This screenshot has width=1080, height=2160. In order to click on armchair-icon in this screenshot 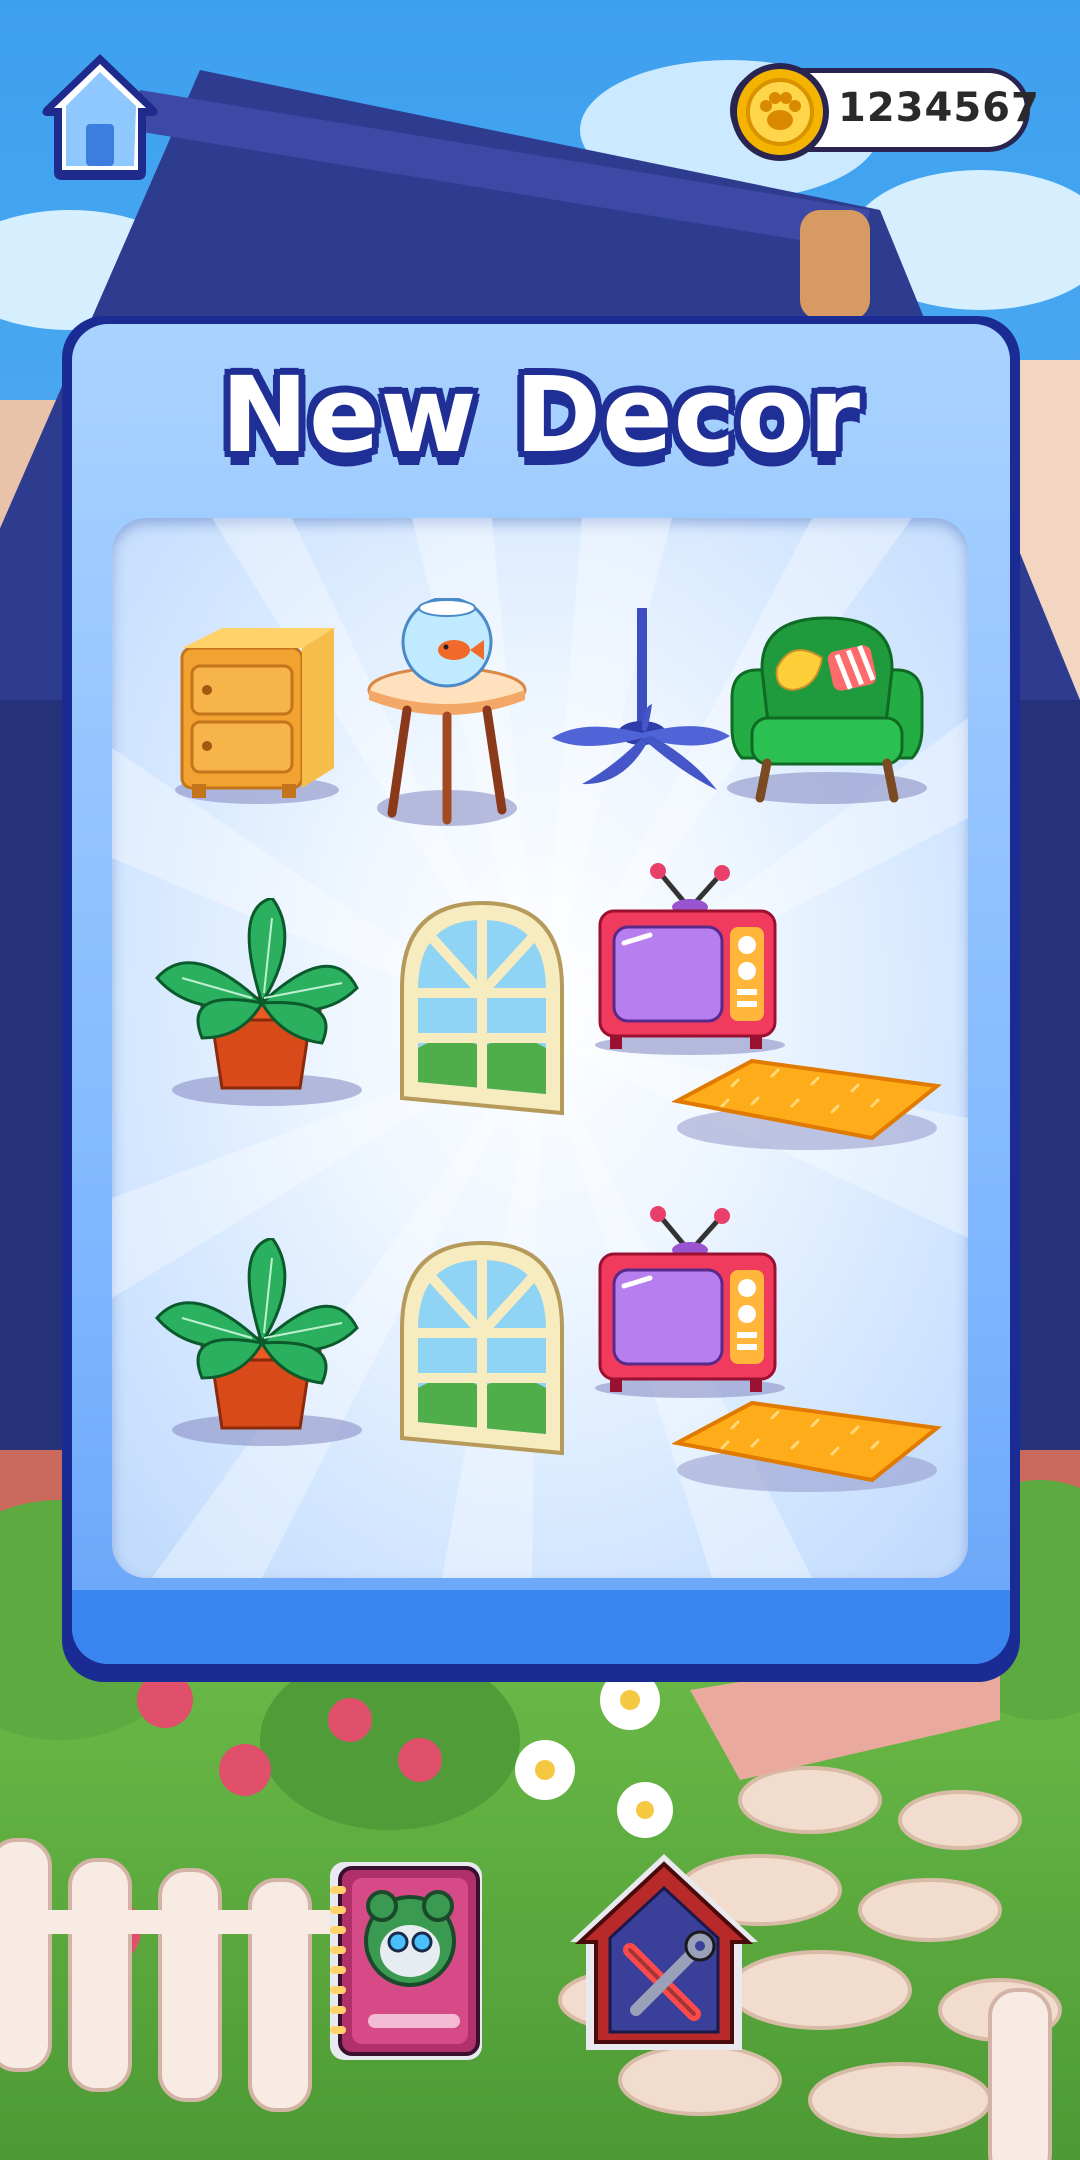, I will do `click(827, 710)`.